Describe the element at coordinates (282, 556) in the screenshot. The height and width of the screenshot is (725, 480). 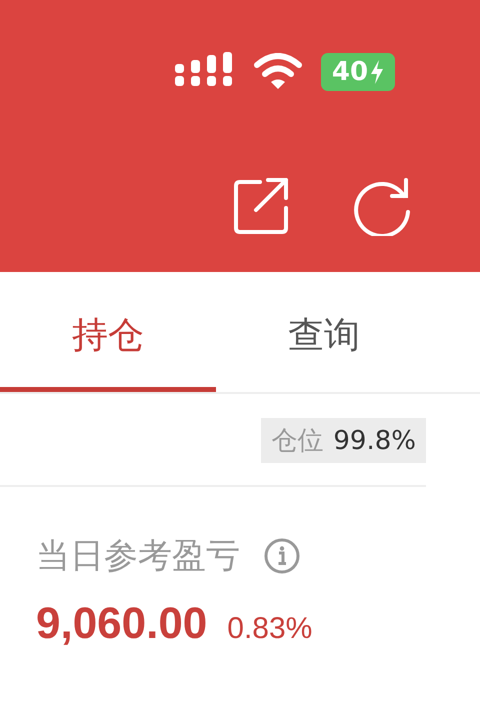
I see `info-icon` at that location.